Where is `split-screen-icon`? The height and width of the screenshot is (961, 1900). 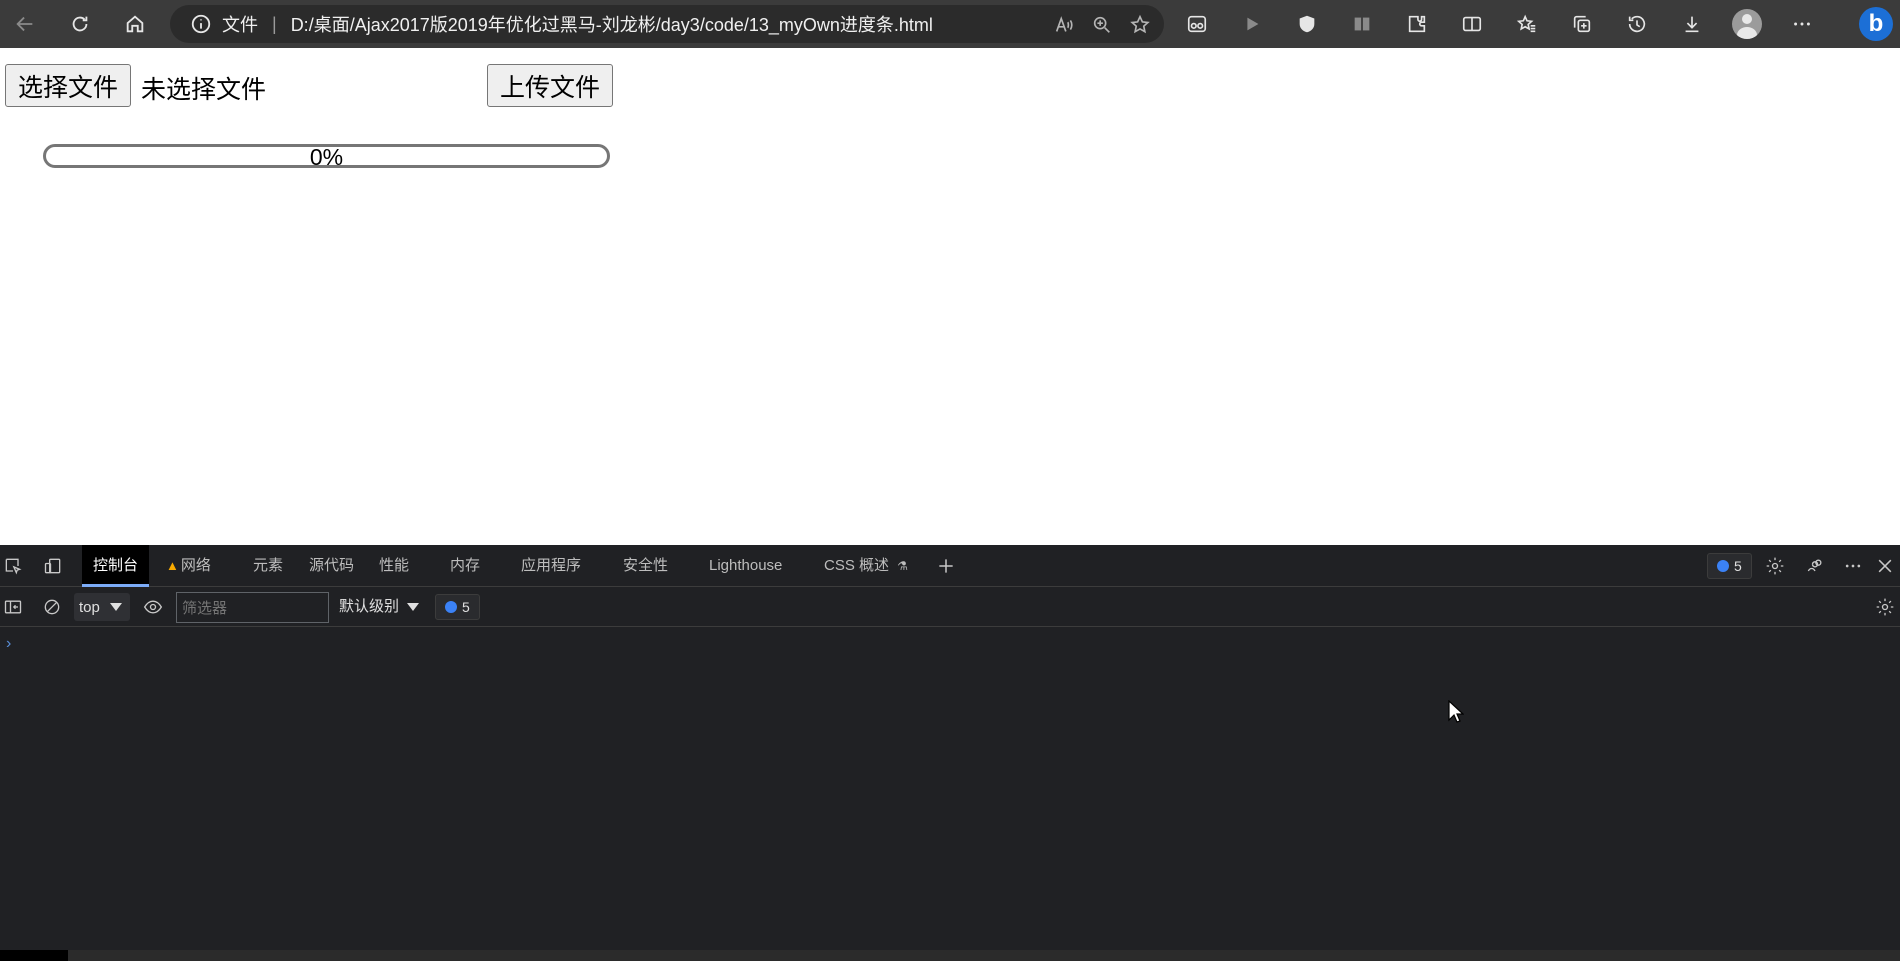
split-screen-icon is located at coordinates (1472, 24).